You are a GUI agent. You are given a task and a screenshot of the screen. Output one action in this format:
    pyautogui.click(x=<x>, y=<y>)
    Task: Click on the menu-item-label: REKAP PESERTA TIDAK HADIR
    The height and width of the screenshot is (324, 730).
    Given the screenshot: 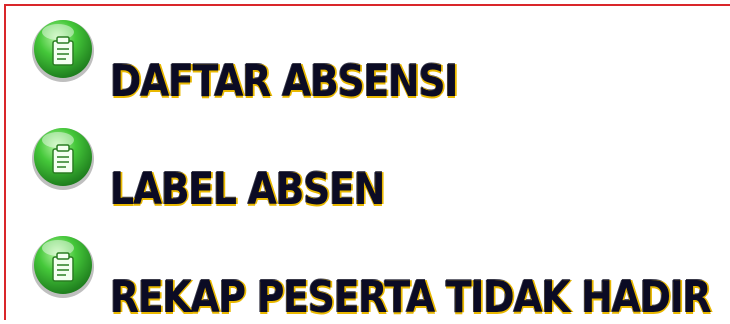 What is the action you would take?
    pyautogui.click(x=411, y=297)
    